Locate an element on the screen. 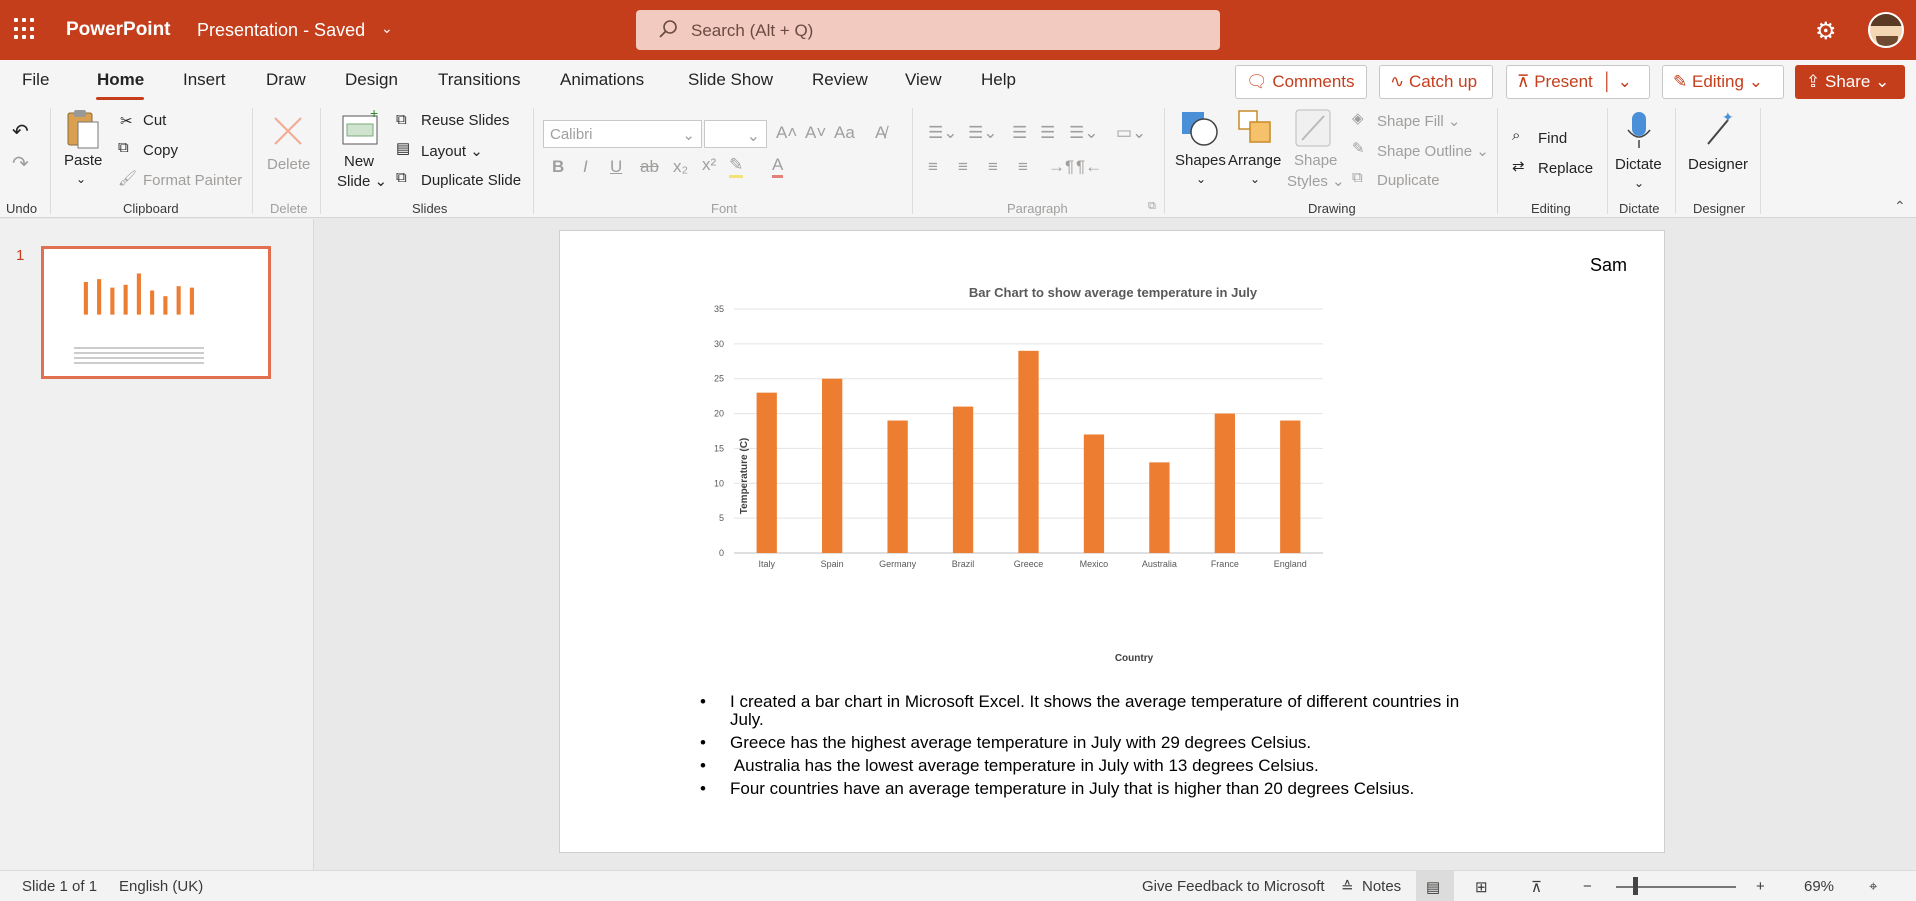 This screenshot has height=901, width=1916. delete-button: Delete is located at coordinates (288, 164).